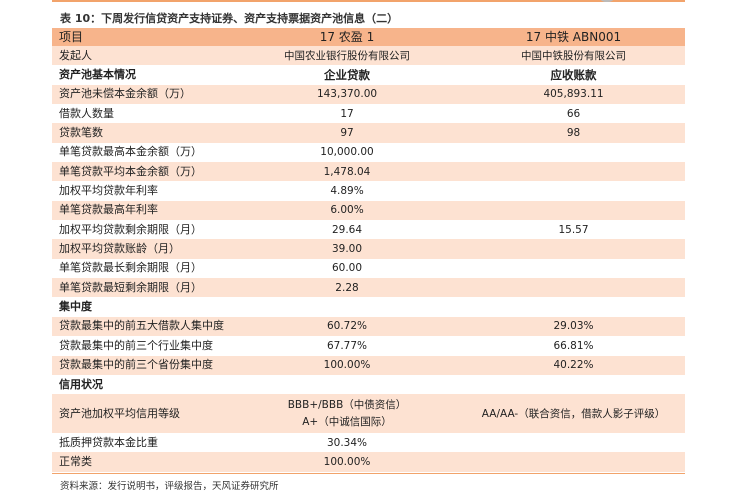 The image size is (736, 500). Describe the element at coordinates (368, 473) in the screenshot. I see `bottom-rule` at that location.